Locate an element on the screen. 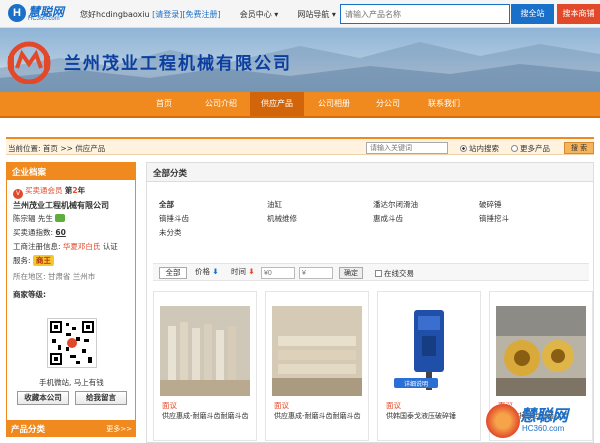 This screenshot has height=443, width=600. product-card: 详细说明 面议 供韩国泰戈液压破碎锤 is located at coordinates (429, 366).